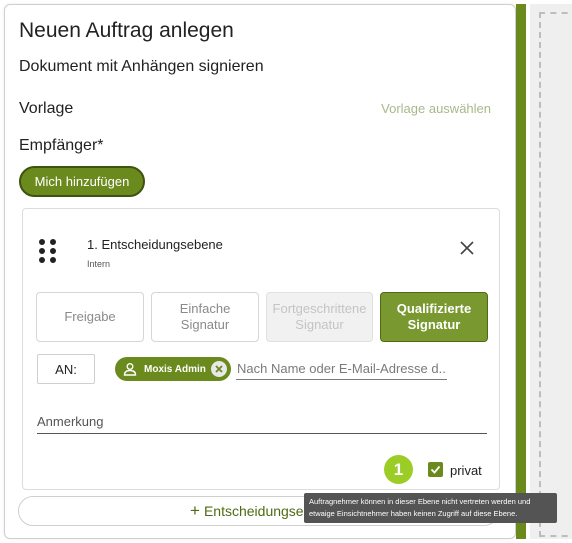  I want to click on recipient-chip-label: Moxis Admin, so click(175, 369).